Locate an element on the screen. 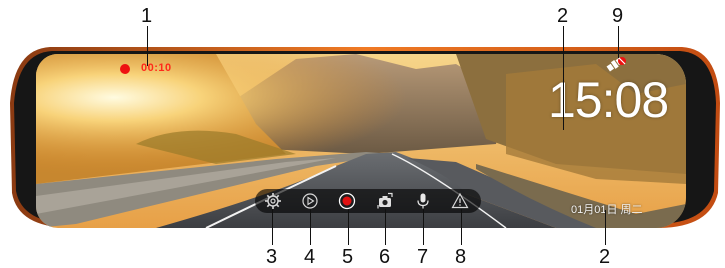 The image size is (725, 268). settings-button is located at coordinates (273, 201).